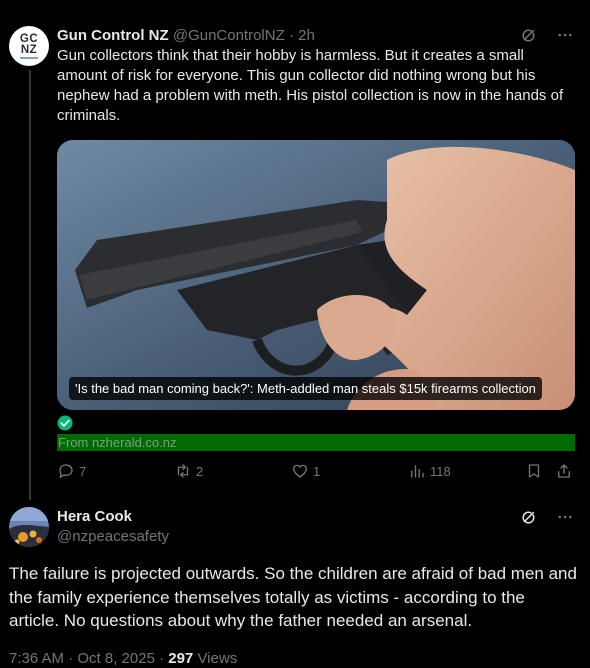  Describe the element at coordinates (306, 35) in the screenshot. I see `post-time: 2h` at that location.